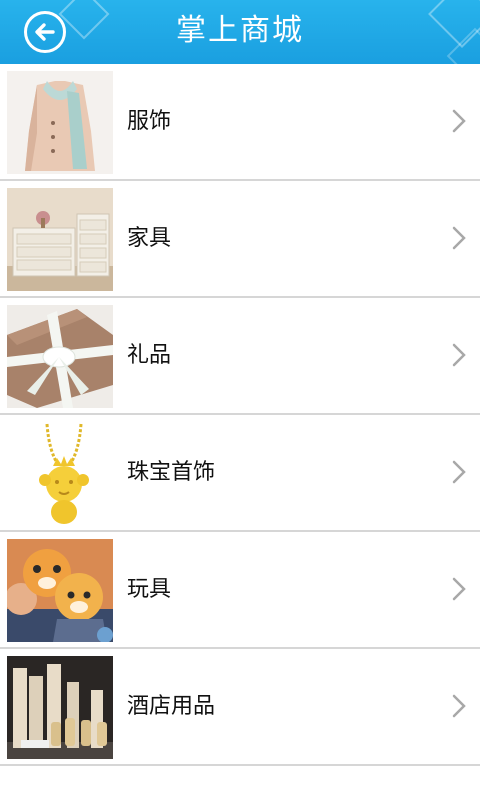 This screenshot has width=480, height=800. I want to click on category-label: 酒店用品, so click(171, 706).